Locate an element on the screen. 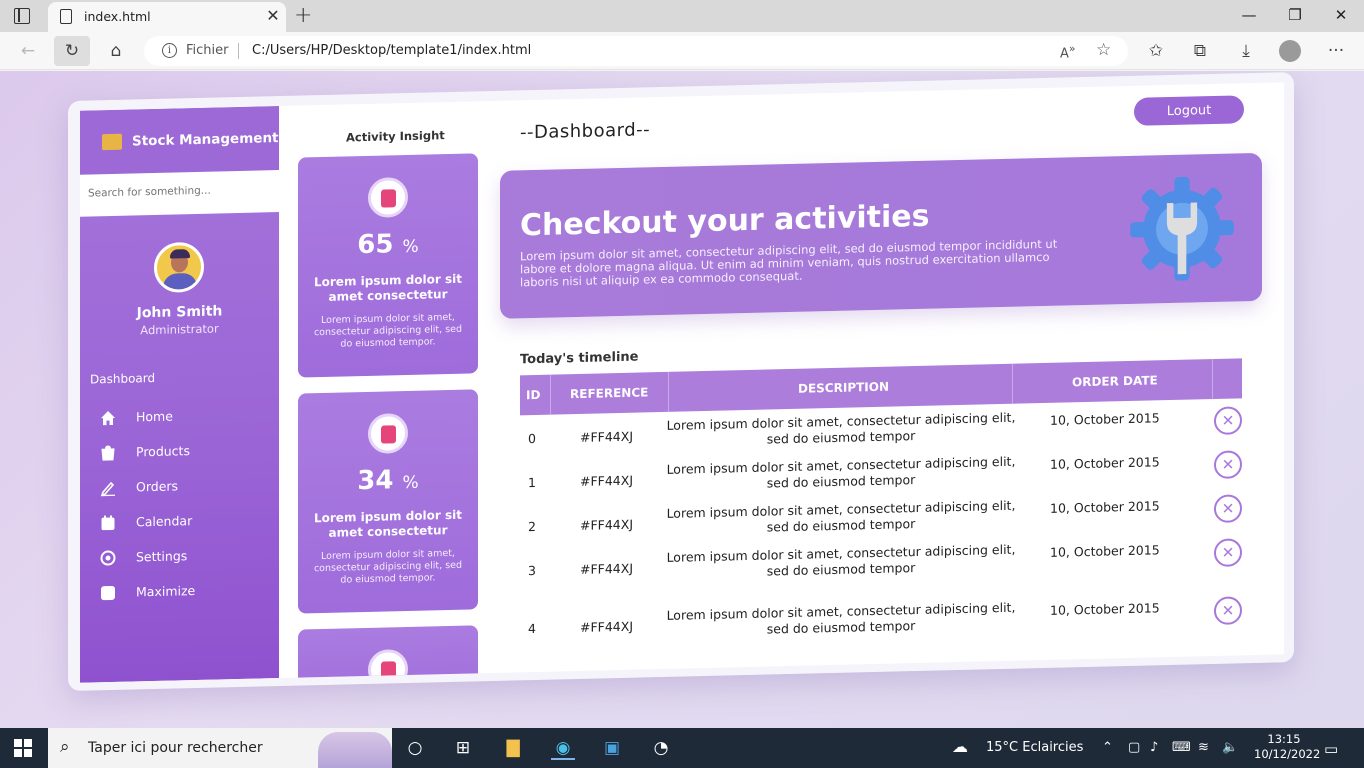  row-date: 10, October 2015 is located at coordinates (1105, 551).